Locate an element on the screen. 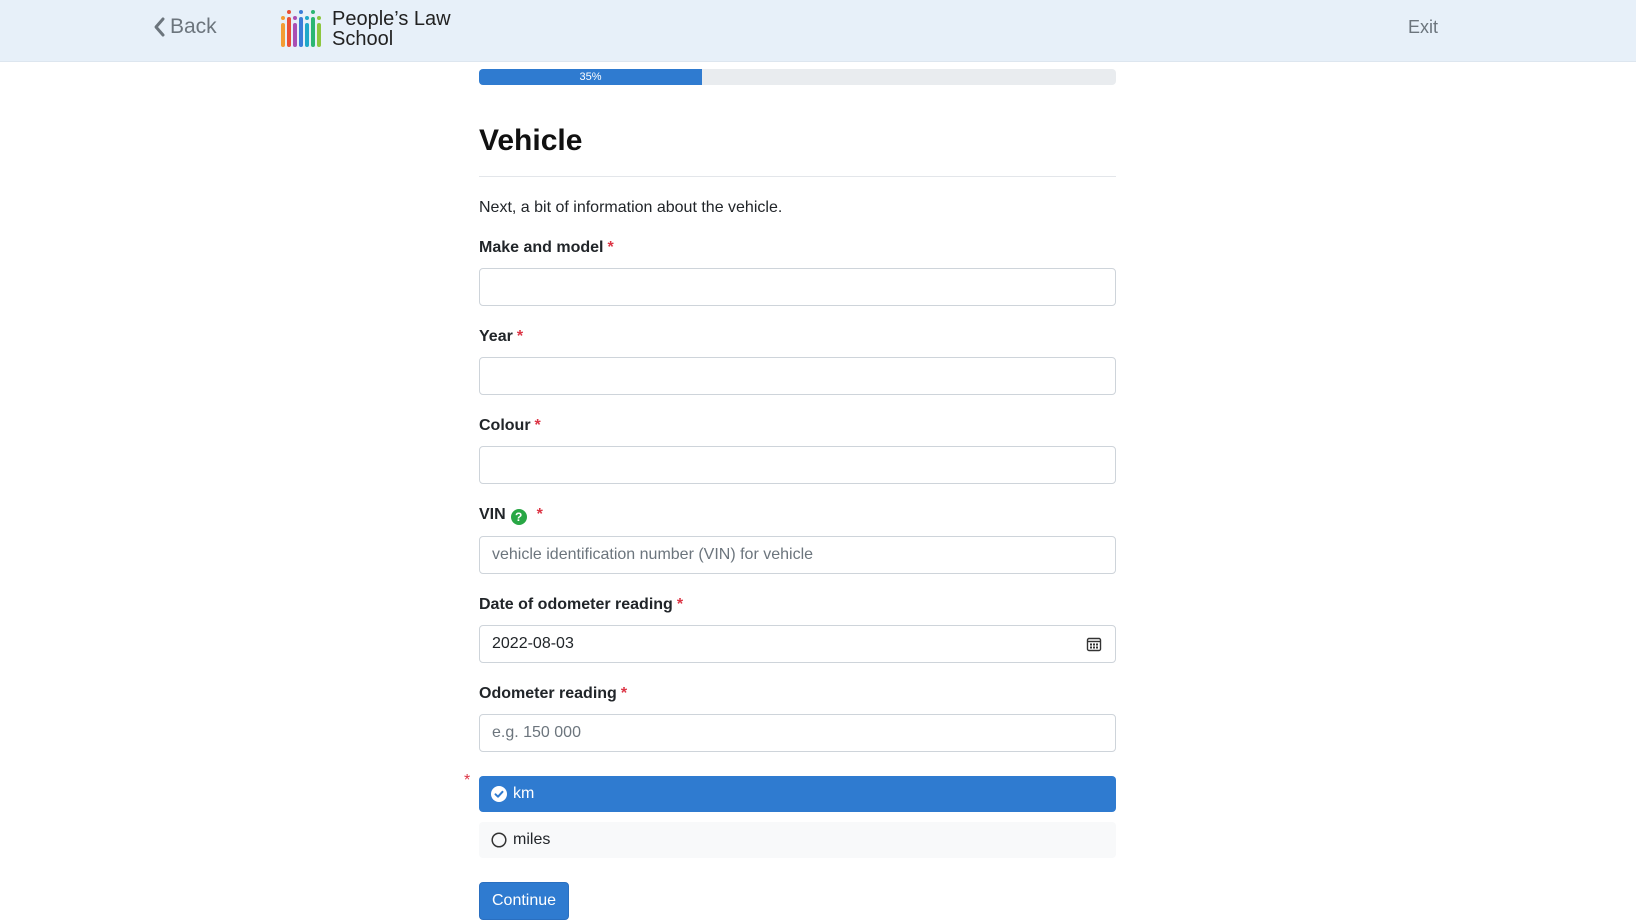 Image resolution: width=1636 pixels, height=920 pixels. radio-label-km: km is located at coordinates (524, 793).